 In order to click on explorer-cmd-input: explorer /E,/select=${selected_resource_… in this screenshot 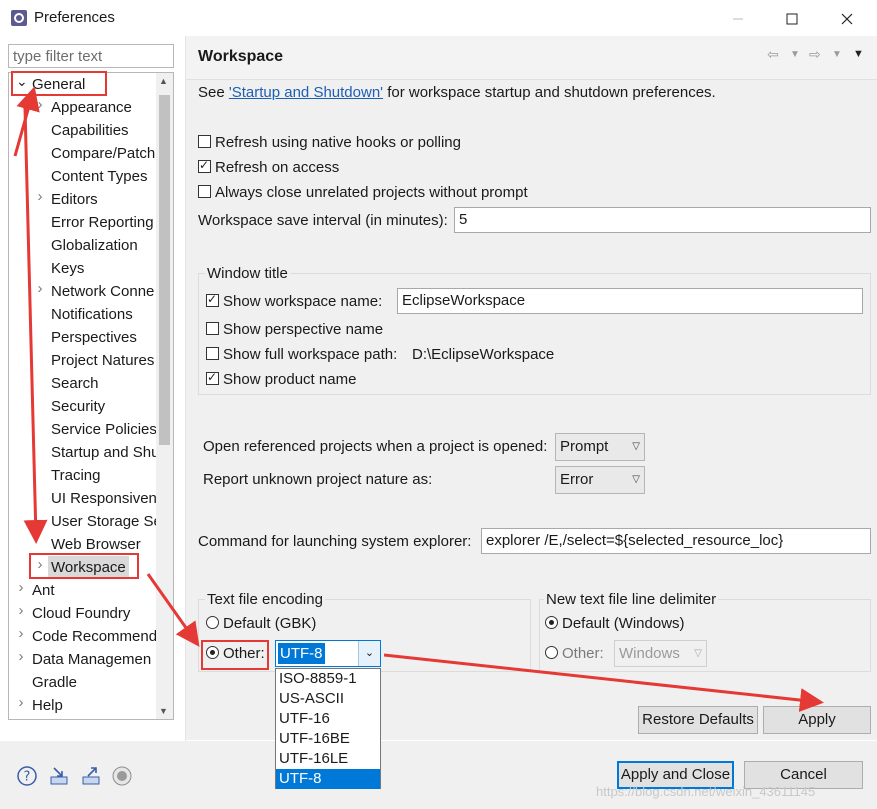, I will do `click(676, 541)`.